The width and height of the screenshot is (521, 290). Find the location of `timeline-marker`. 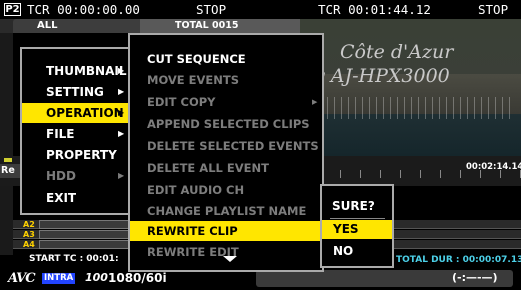

timeline-marker is located at coordinates (8, 160).